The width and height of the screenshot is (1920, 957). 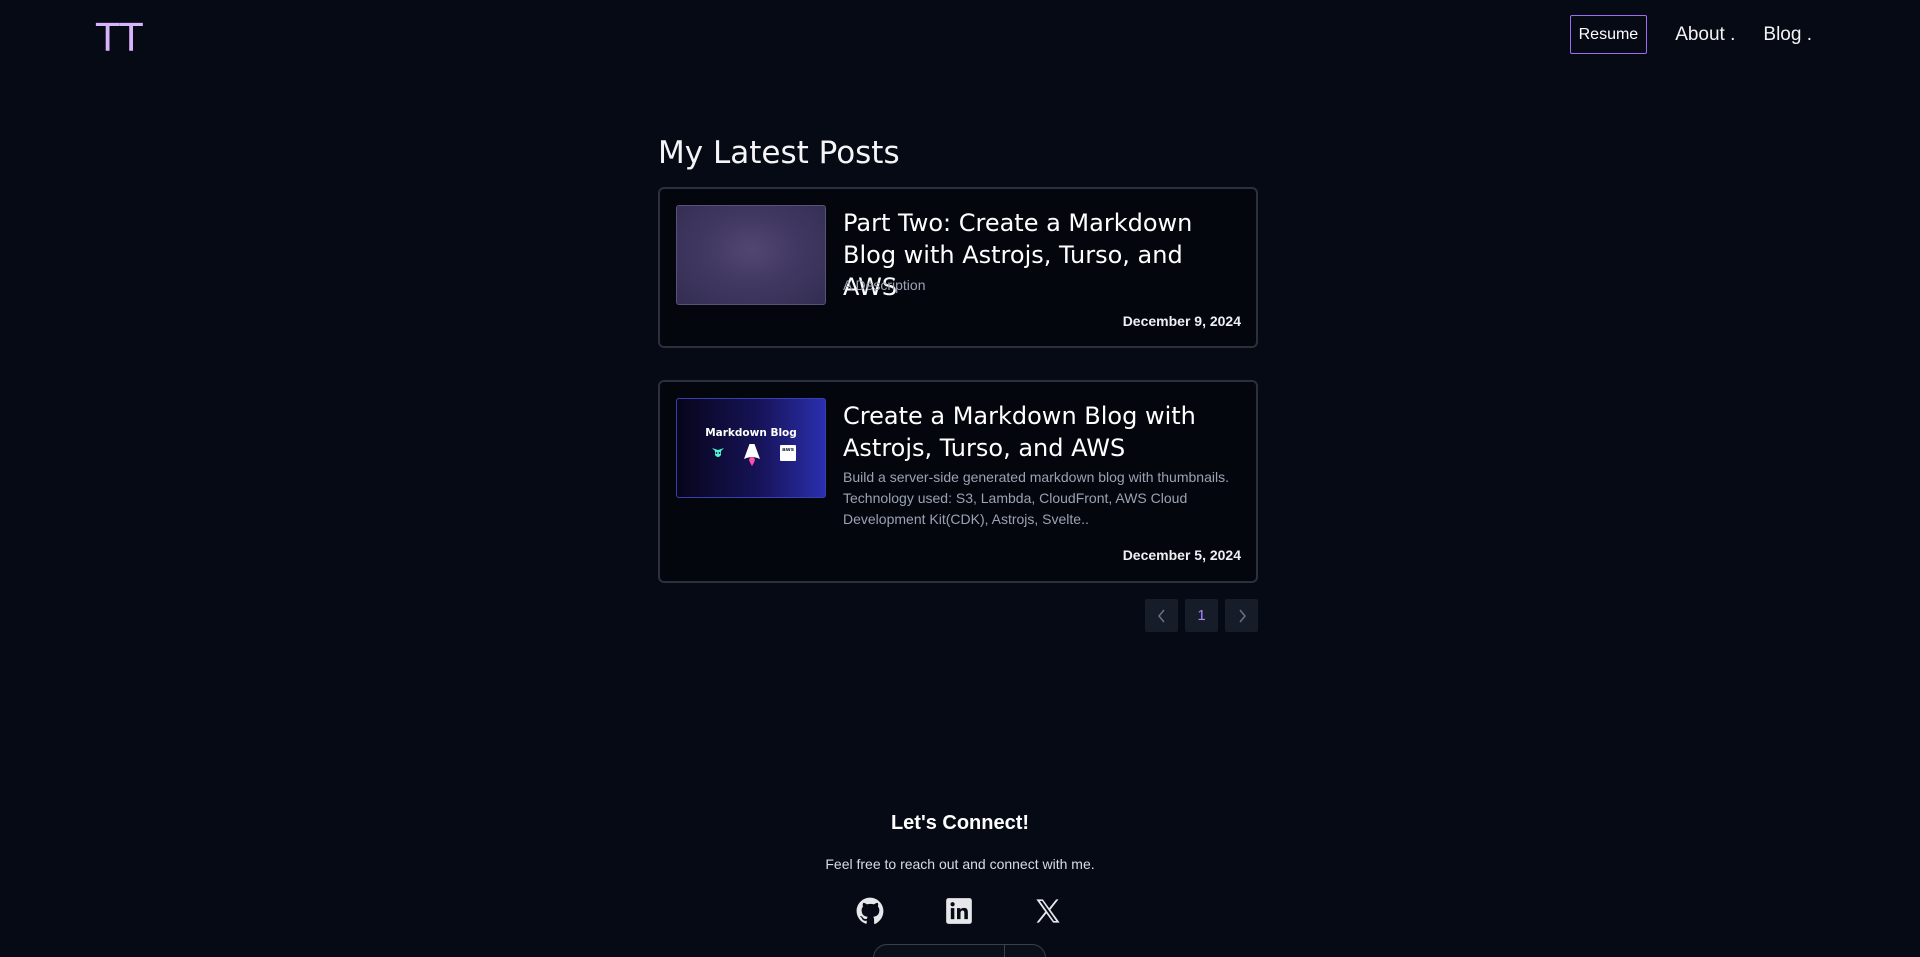 I want to click on page-number-button: 1, so click(x=1201, y=615).